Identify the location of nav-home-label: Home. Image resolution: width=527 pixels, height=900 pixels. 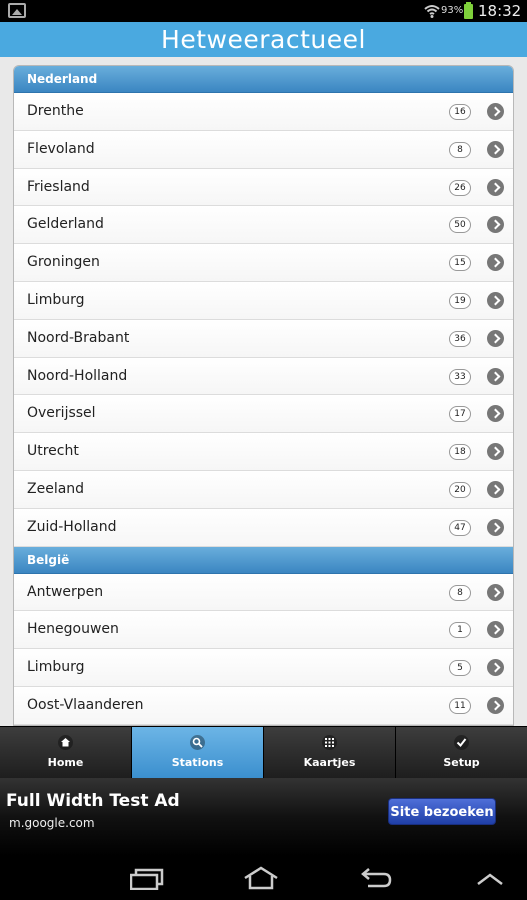
(65, 762).